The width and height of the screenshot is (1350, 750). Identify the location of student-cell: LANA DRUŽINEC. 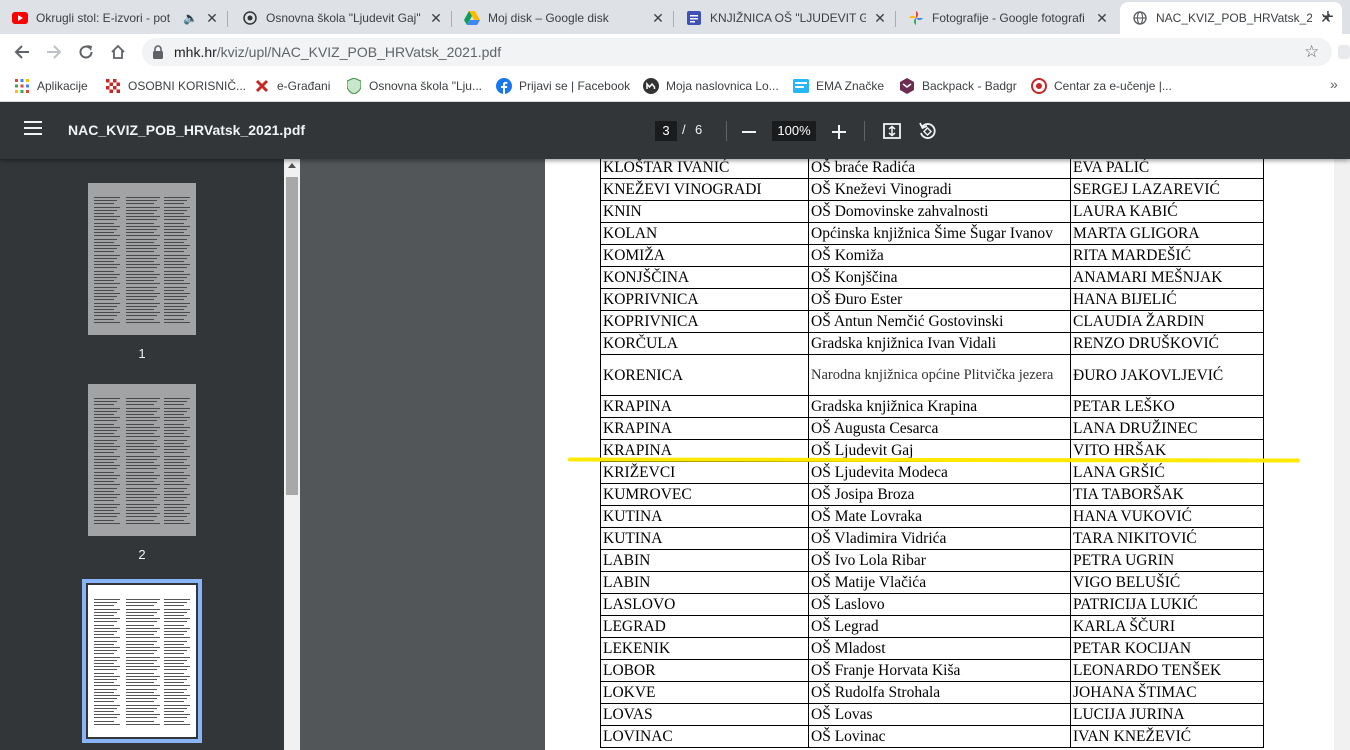
(1167, 428).